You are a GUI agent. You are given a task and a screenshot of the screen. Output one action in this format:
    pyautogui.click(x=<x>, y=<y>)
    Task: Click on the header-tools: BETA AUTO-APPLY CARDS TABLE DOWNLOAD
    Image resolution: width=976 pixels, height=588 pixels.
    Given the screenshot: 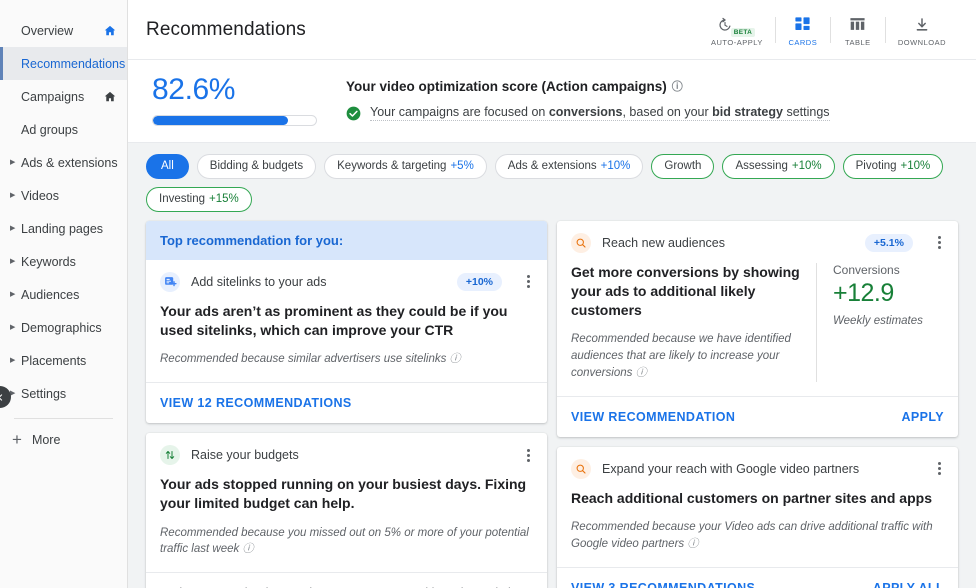 What is the action you would take?
    pyautogui.click(x=828, y=30)
    